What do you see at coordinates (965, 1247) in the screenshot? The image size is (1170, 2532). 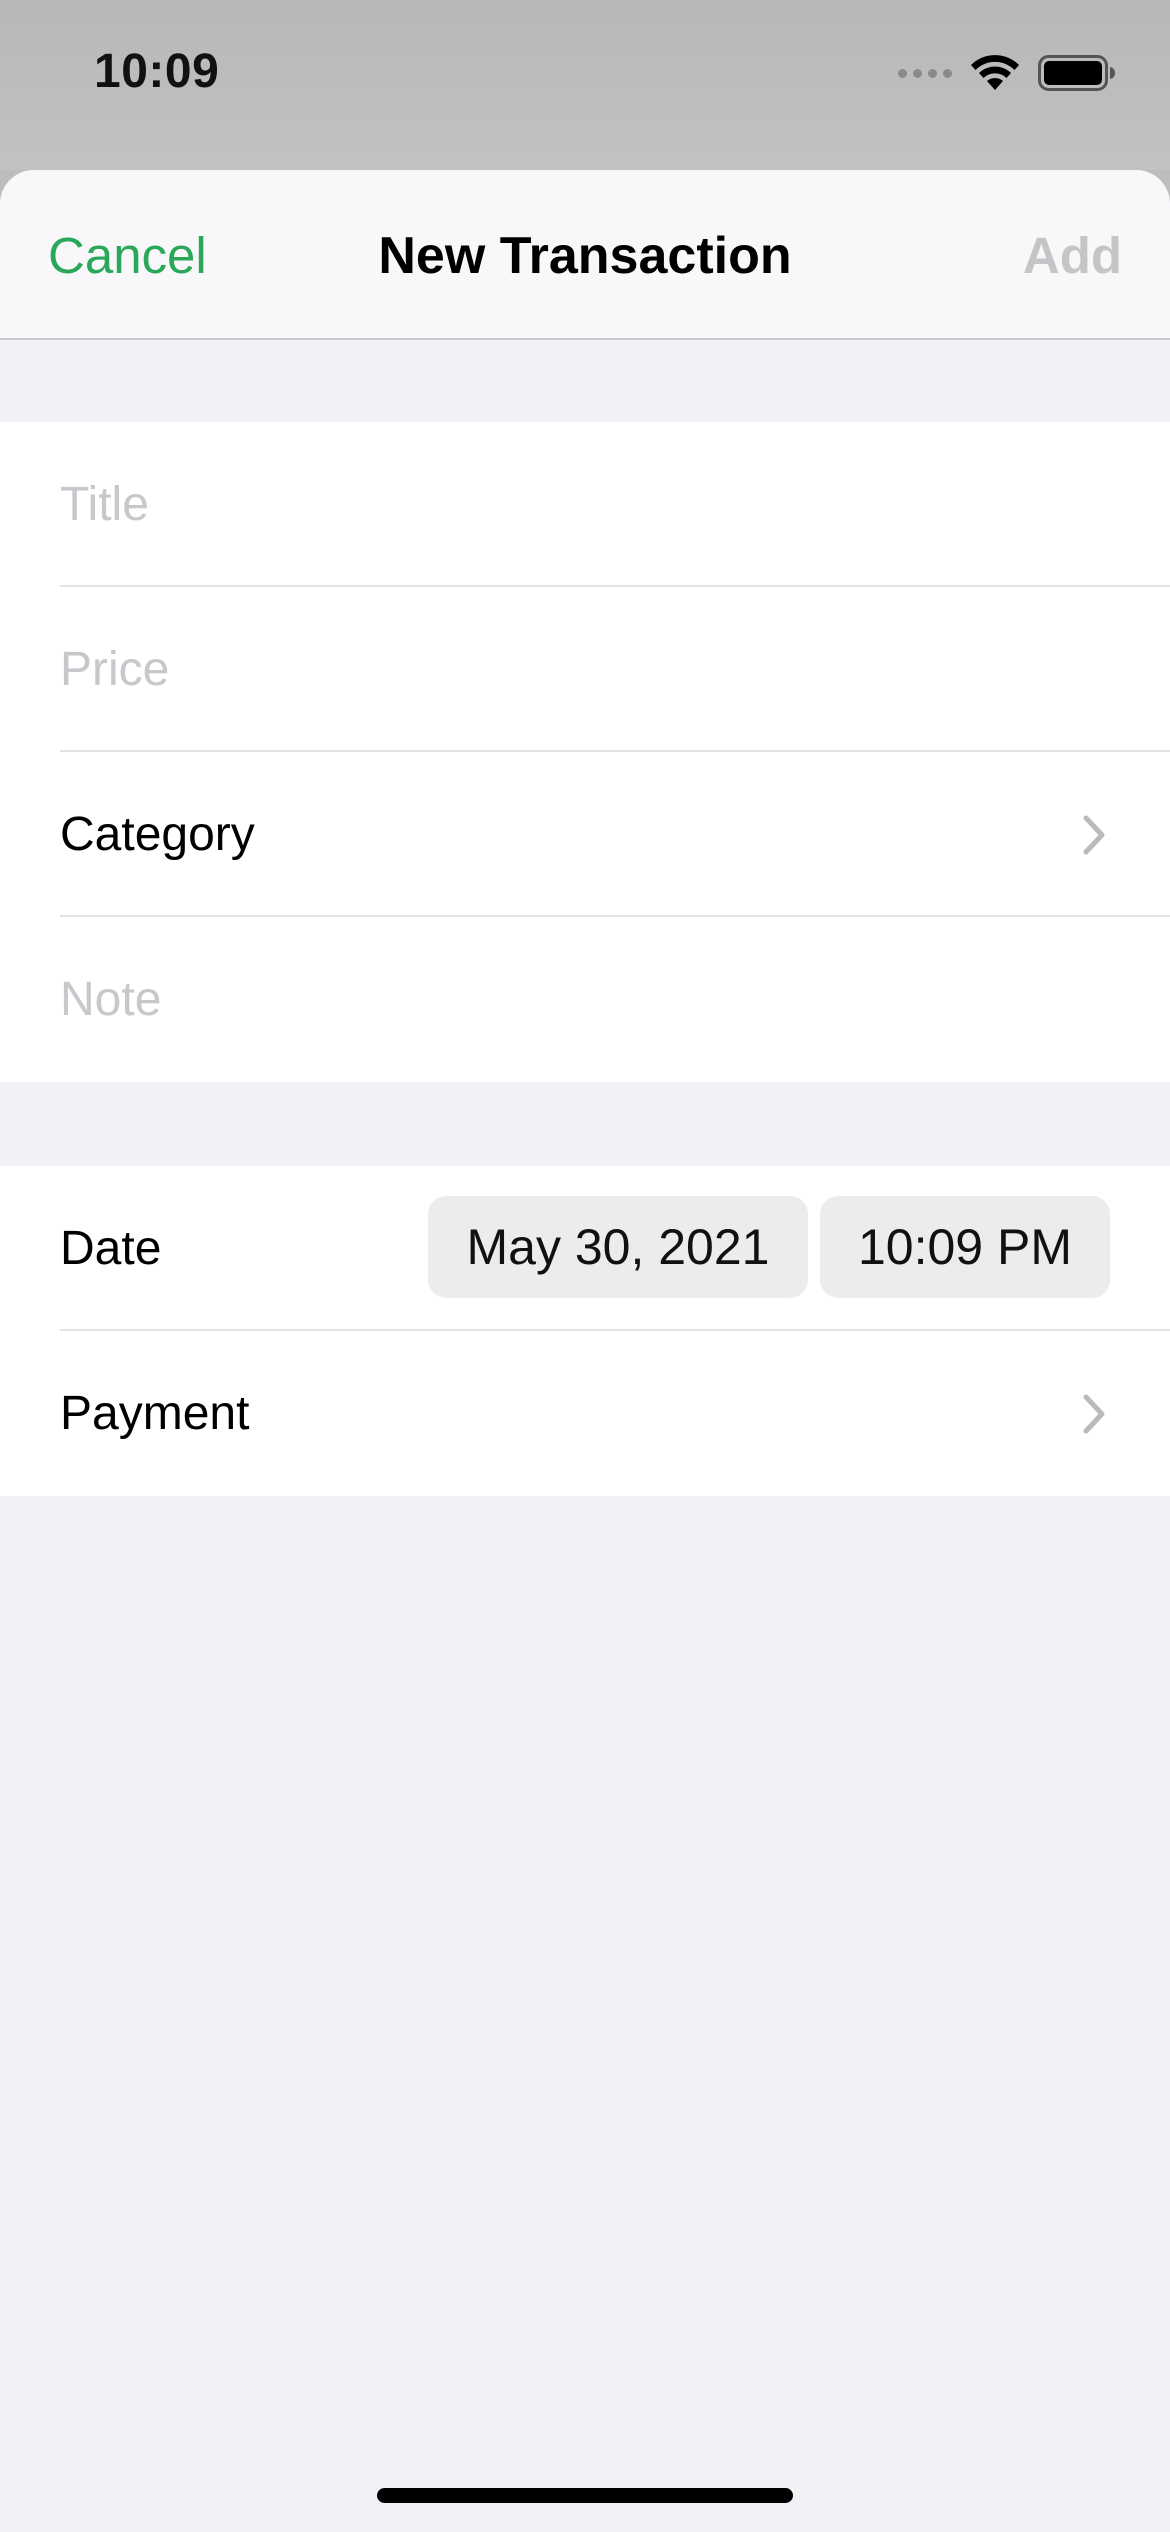 I see `time-picker-button: 10:09 PM` at bounding box center [965, 1247].